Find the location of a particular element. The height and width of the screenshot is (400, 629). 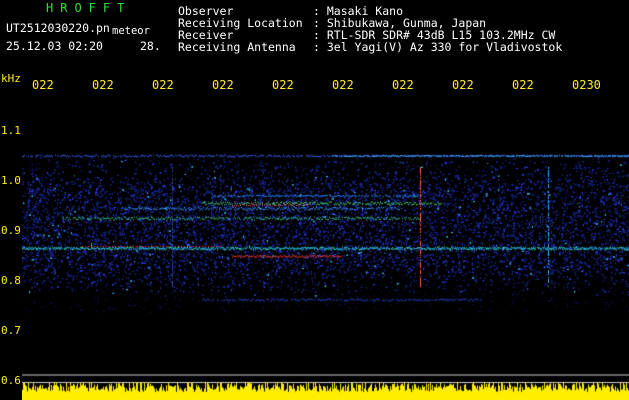

time-axis: 022 022 022 022 022 022 022 022 022 0230 is located at coordinates (314, 87).